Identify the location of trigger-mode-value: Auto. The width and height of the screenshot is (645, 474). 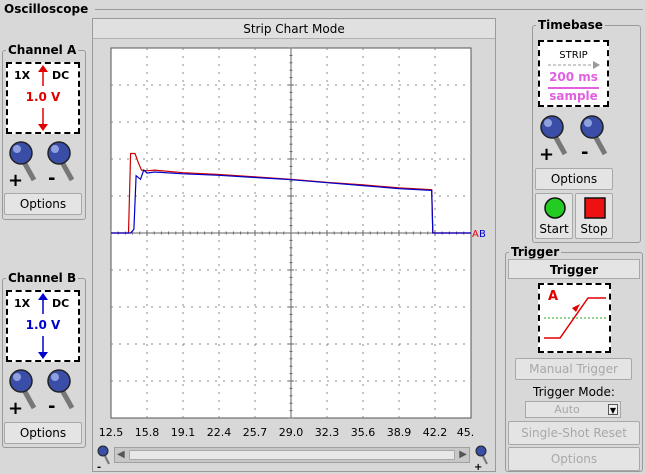
(567, 409).